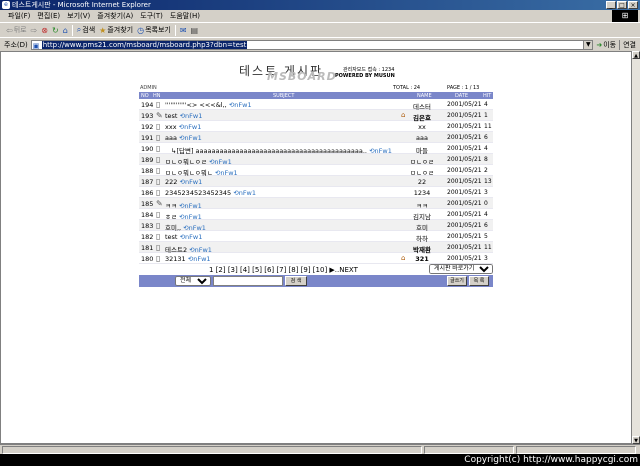 This screenshot has height=466, width=640. Describe the element at coordinates (34, 30) in the screenshot. I see `forward-button: ⇨` at that location.